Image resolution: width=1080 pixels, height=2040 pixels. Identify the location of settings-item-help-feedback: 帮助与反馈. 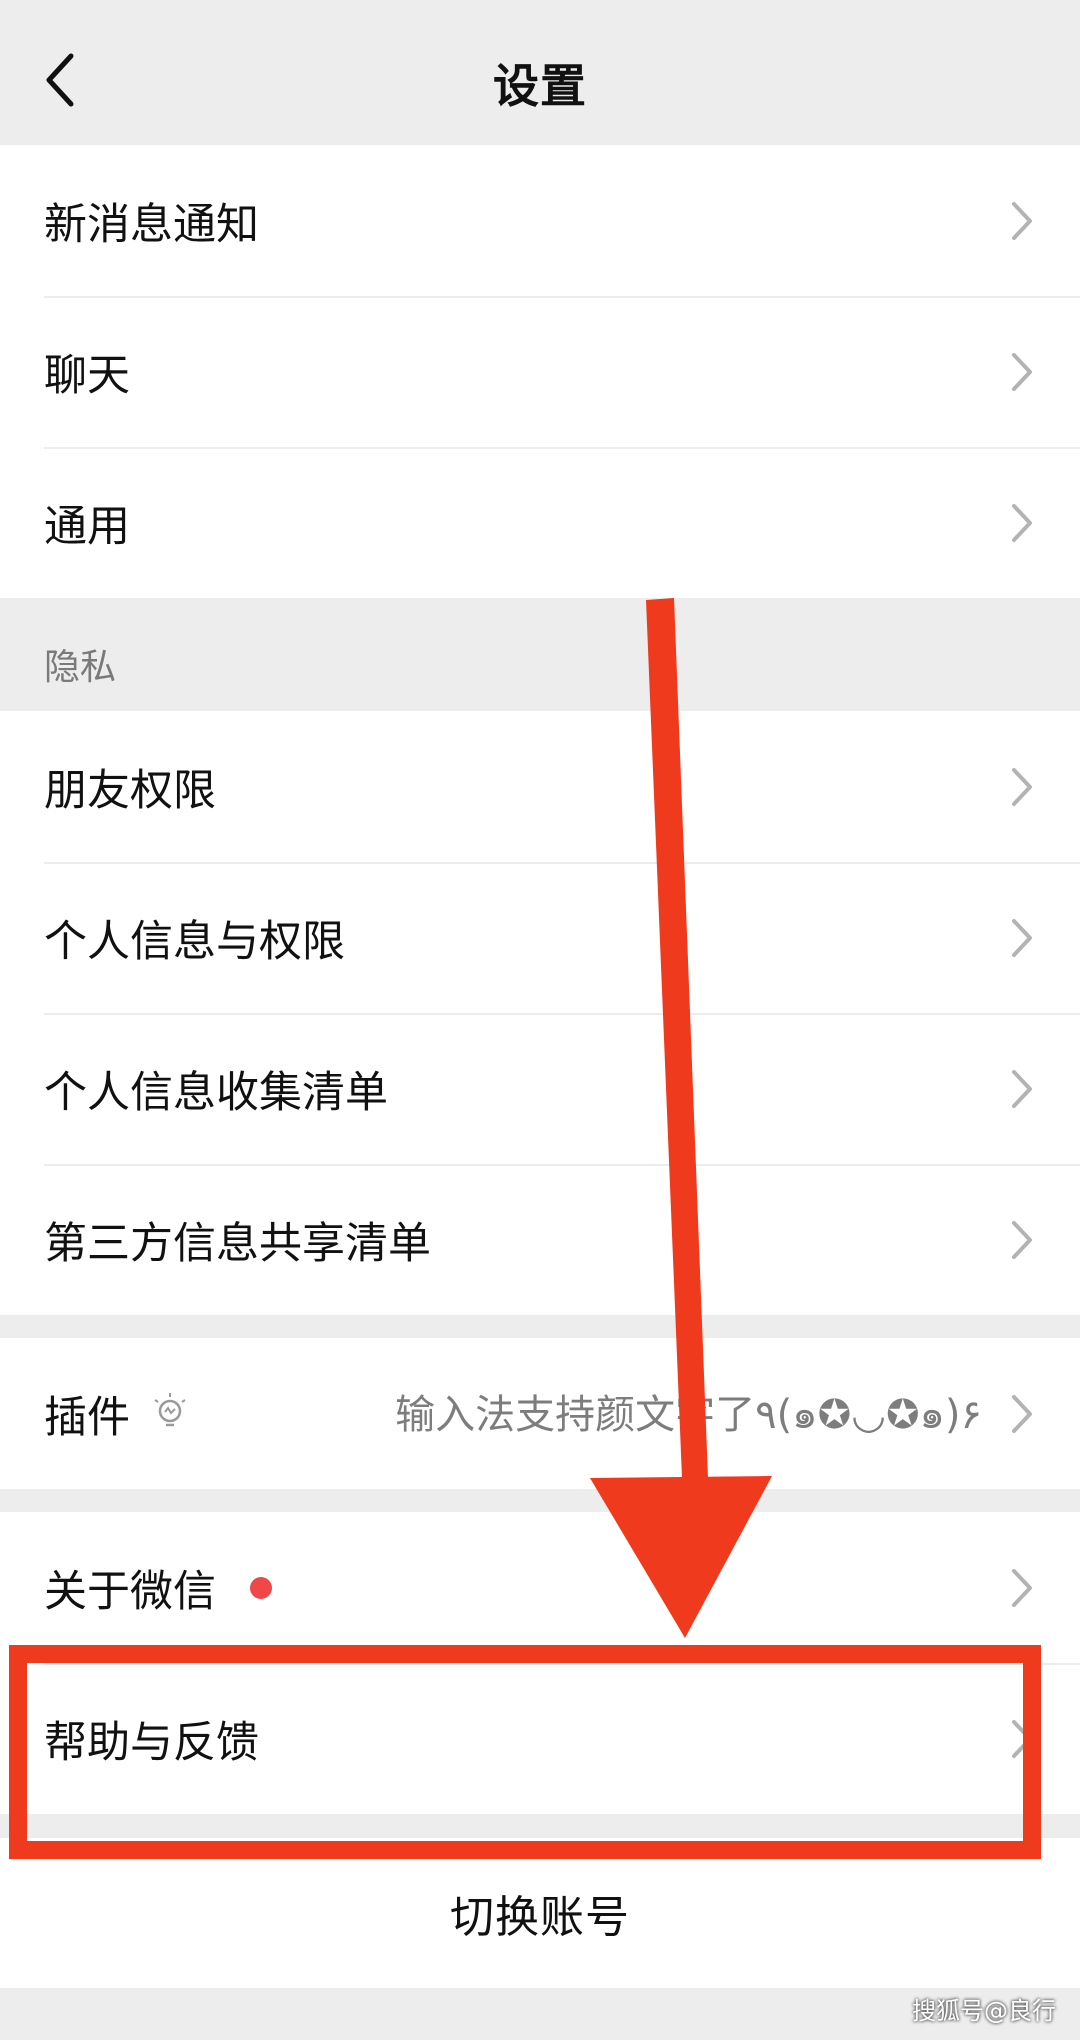
(540, 1738).